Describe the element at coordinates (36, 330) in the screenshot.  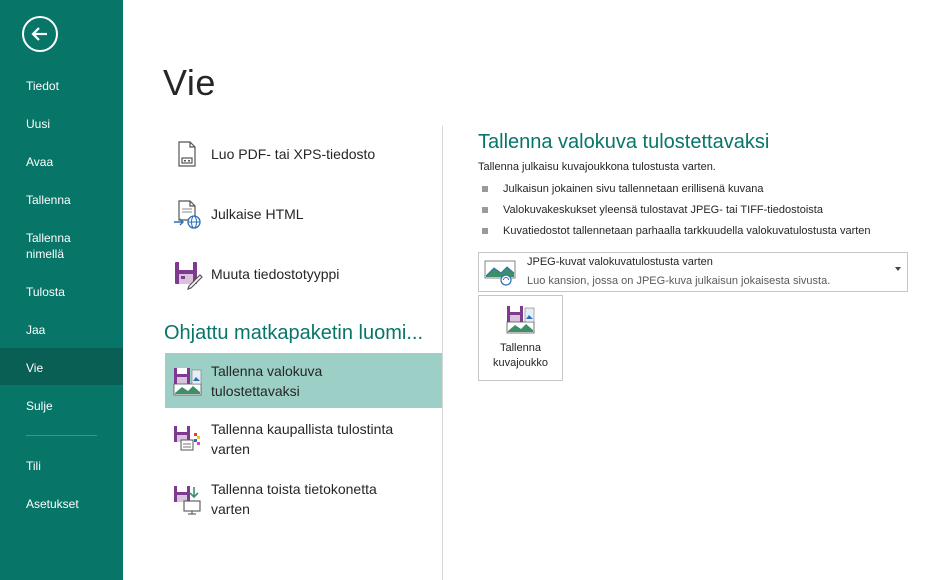
I see `nav-item-label: Jaa` at that location.